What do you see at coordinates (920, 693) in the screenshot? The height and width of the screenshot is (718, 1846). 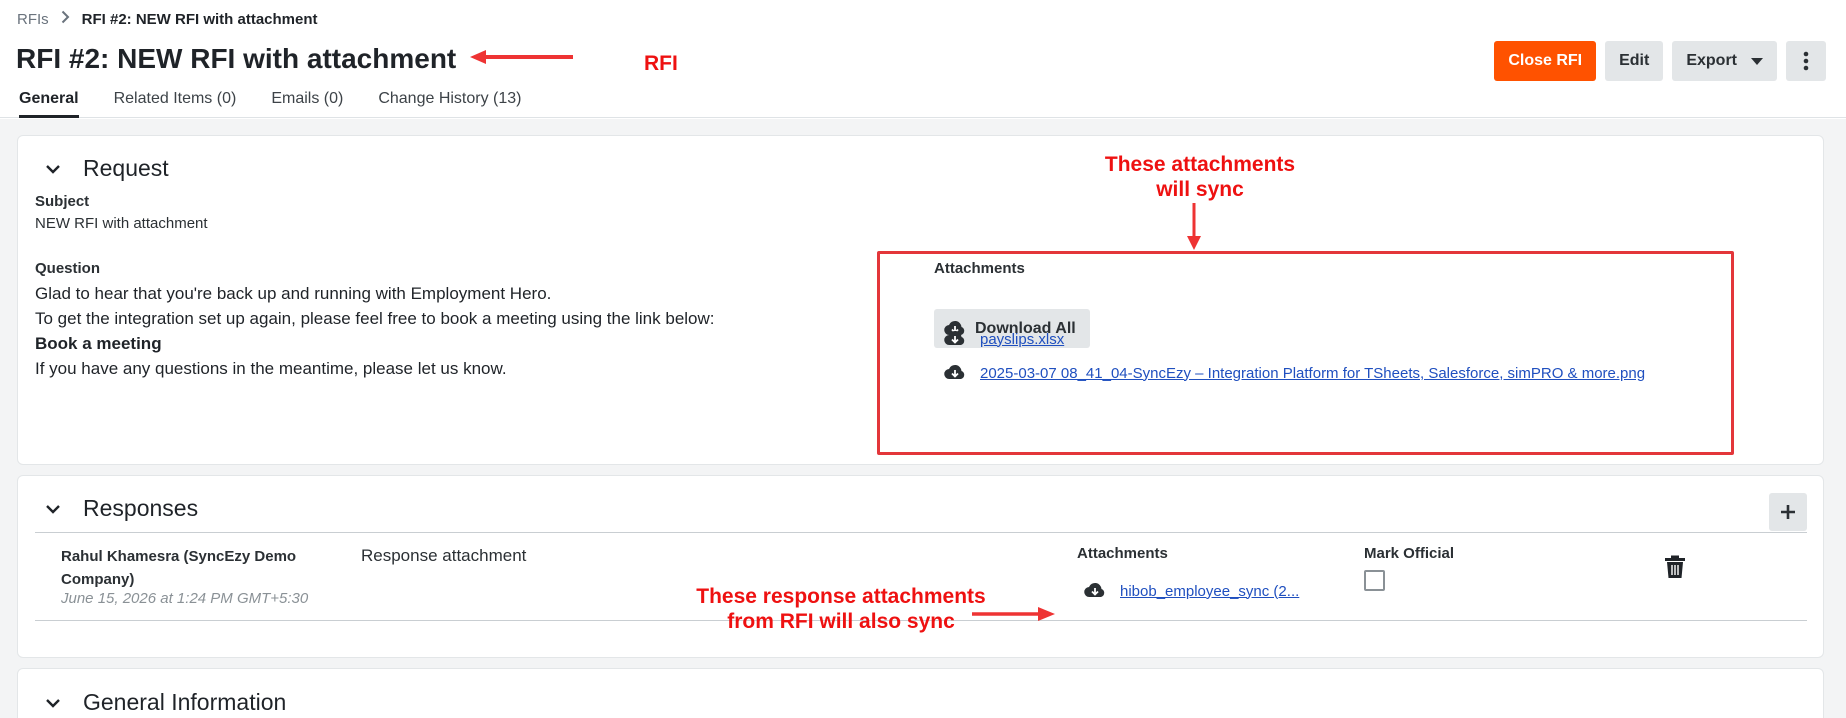 I see `general-information-card: General Information` at bounding box center [920, 693].